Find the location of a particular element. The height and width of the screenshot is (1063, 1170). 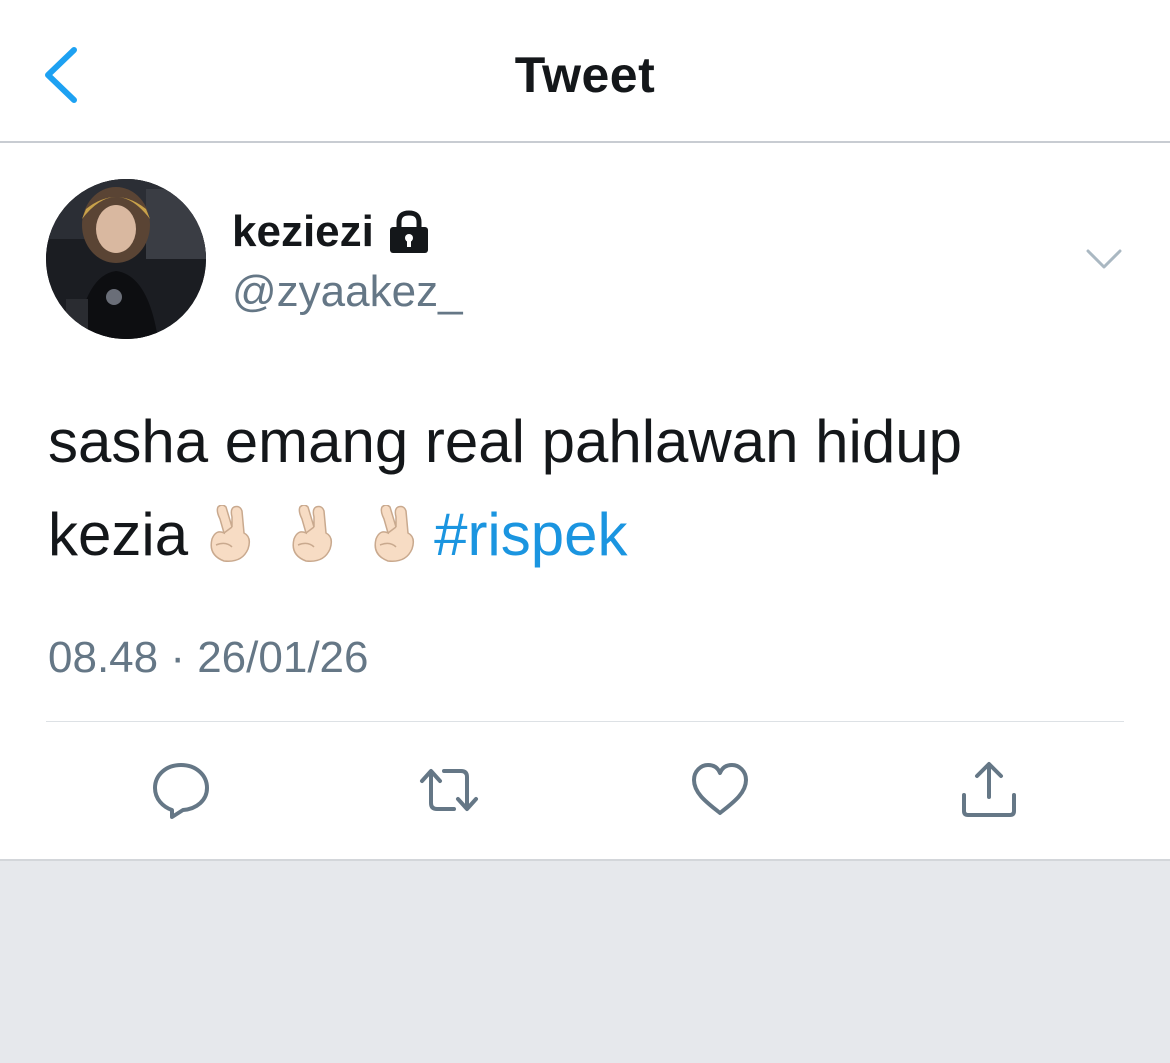

top-navigation-bar: Tweet is located at coordinates (585, 71).